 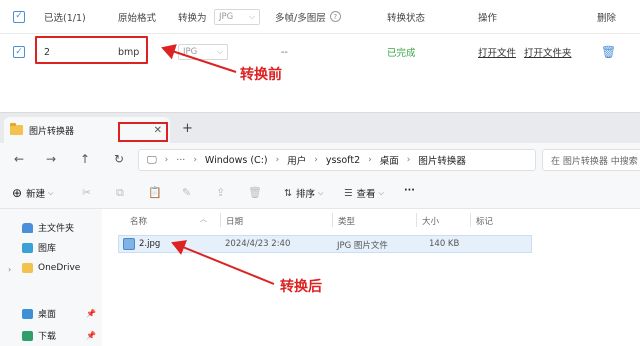 What do you see at coordinates (220, 192) in the screenshot?
I see `share-icon: ⇪` at bounding box center [220, 192].